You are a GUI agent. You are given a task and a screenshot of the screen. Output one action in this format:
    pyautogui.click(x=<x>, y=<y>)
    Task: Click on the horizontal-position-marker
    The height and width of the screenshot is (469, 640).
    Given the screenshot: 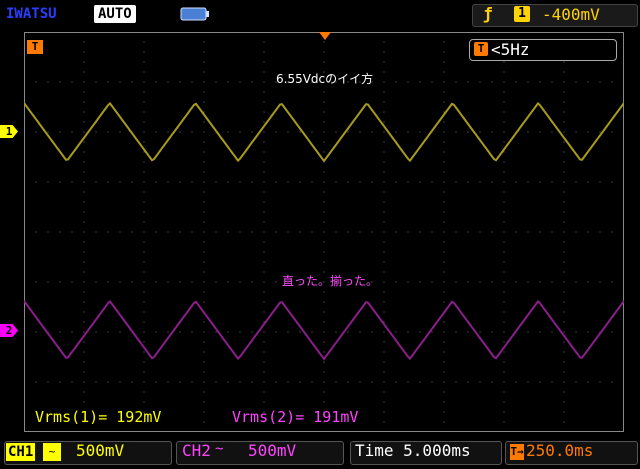 What is the action you would take?
    pyautogui.click(x=325, y=36)
    